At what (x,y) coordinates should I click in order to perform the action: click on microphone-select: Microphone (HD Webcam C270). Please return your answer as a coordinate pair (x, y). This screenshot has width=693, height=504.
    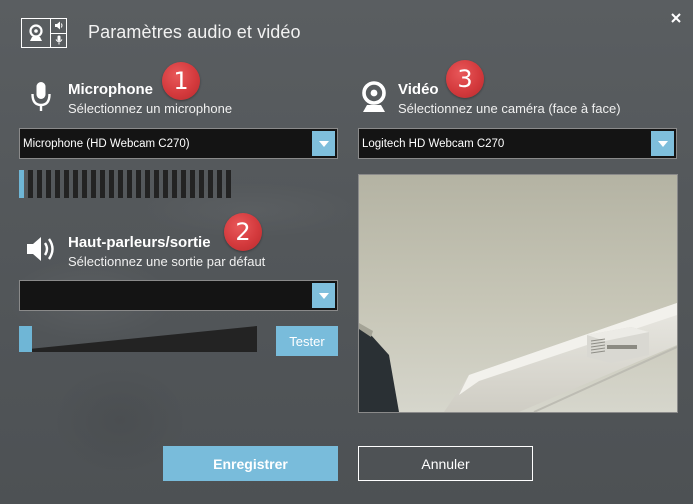
    Looking at the image, I should click on (178, 143).